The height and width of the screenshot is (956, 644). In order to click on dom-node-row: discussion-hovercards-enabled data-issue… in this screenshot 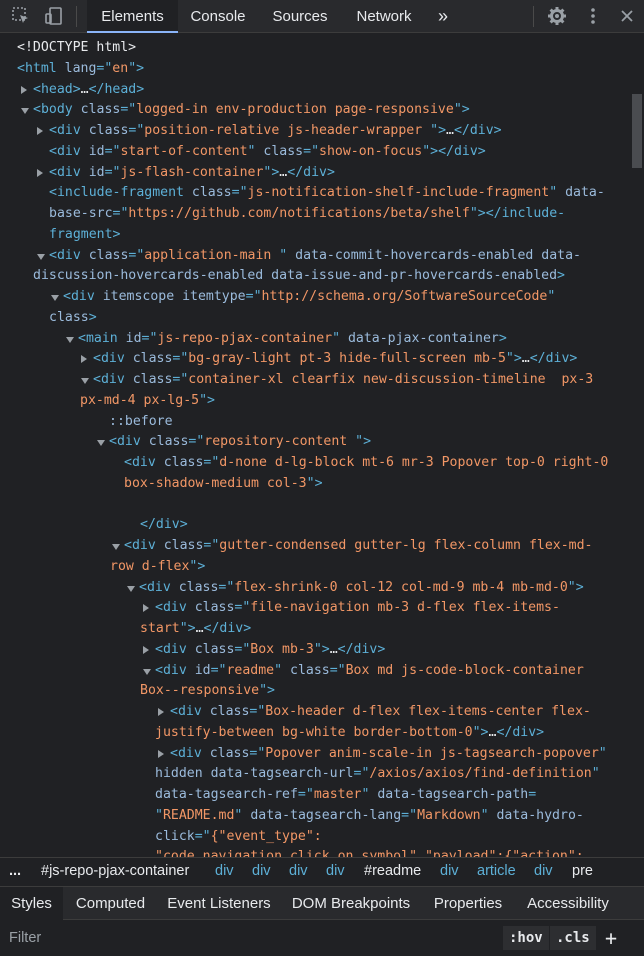, I will do `click(299, 276)`.